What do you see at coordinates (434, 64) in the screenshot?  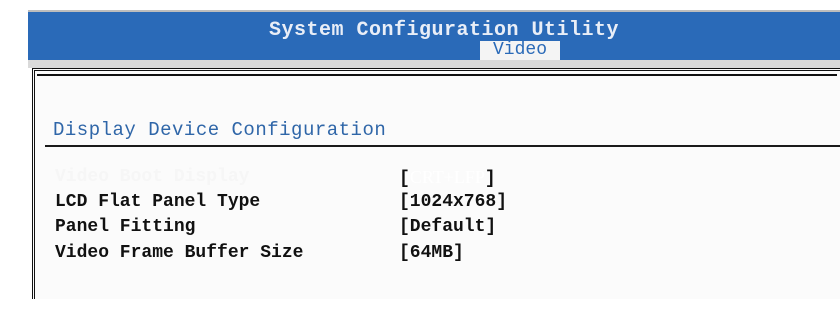 I see `header-separator` at bounding box center [434, 64].